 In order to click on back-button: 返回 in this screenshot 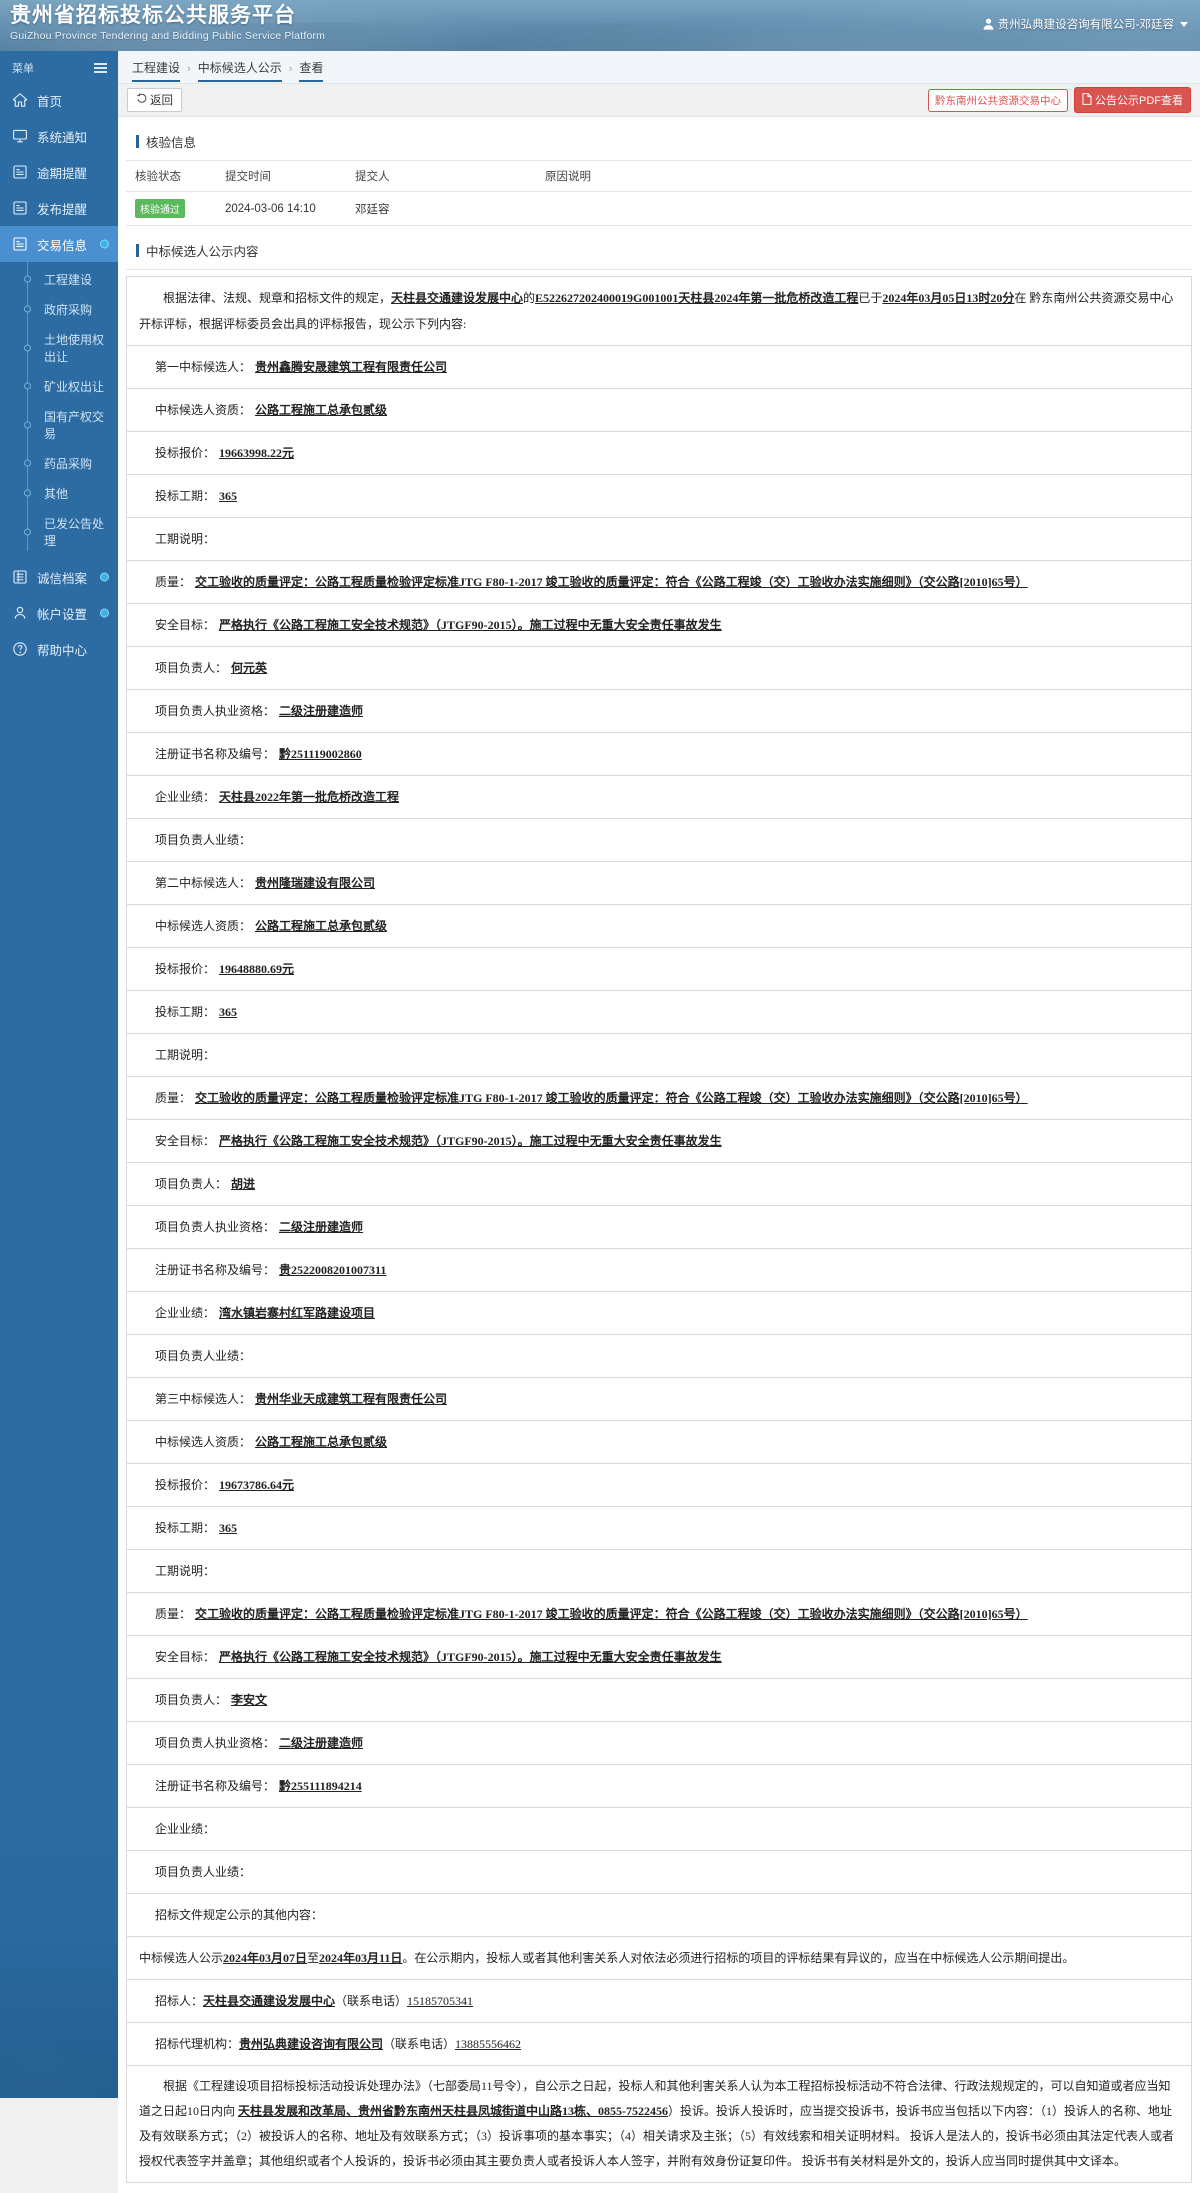, I will do `click(154, 100)`.